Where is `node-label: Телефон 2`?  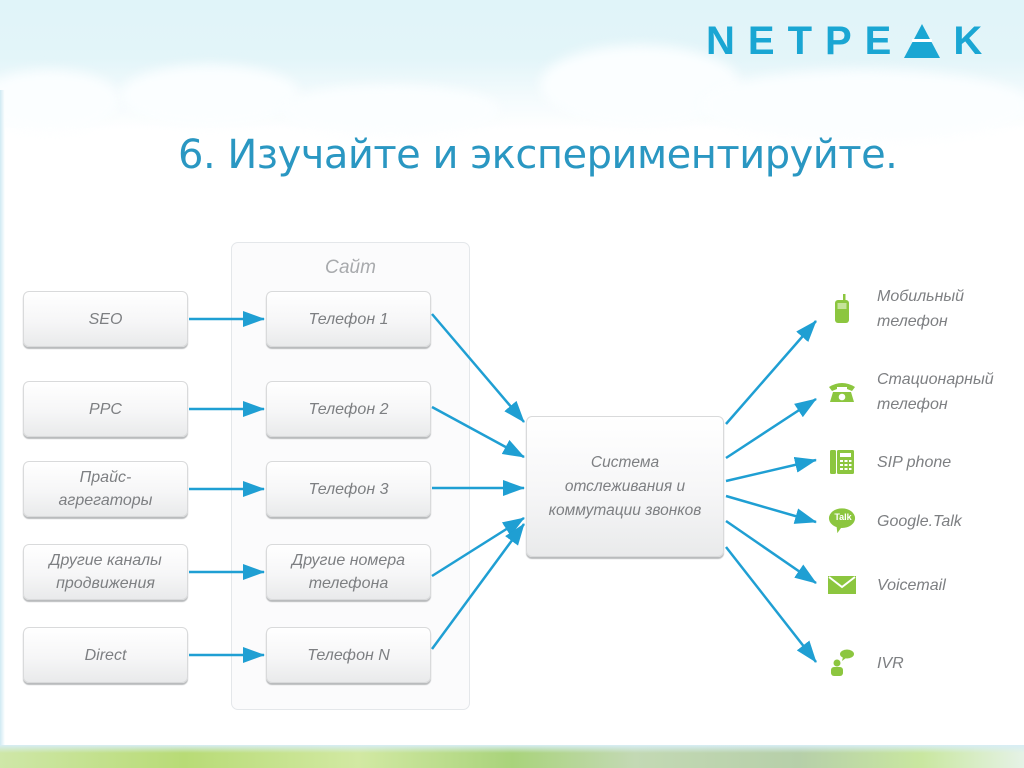
node-label: Телефон 2 is located at coordinates (348, 409).